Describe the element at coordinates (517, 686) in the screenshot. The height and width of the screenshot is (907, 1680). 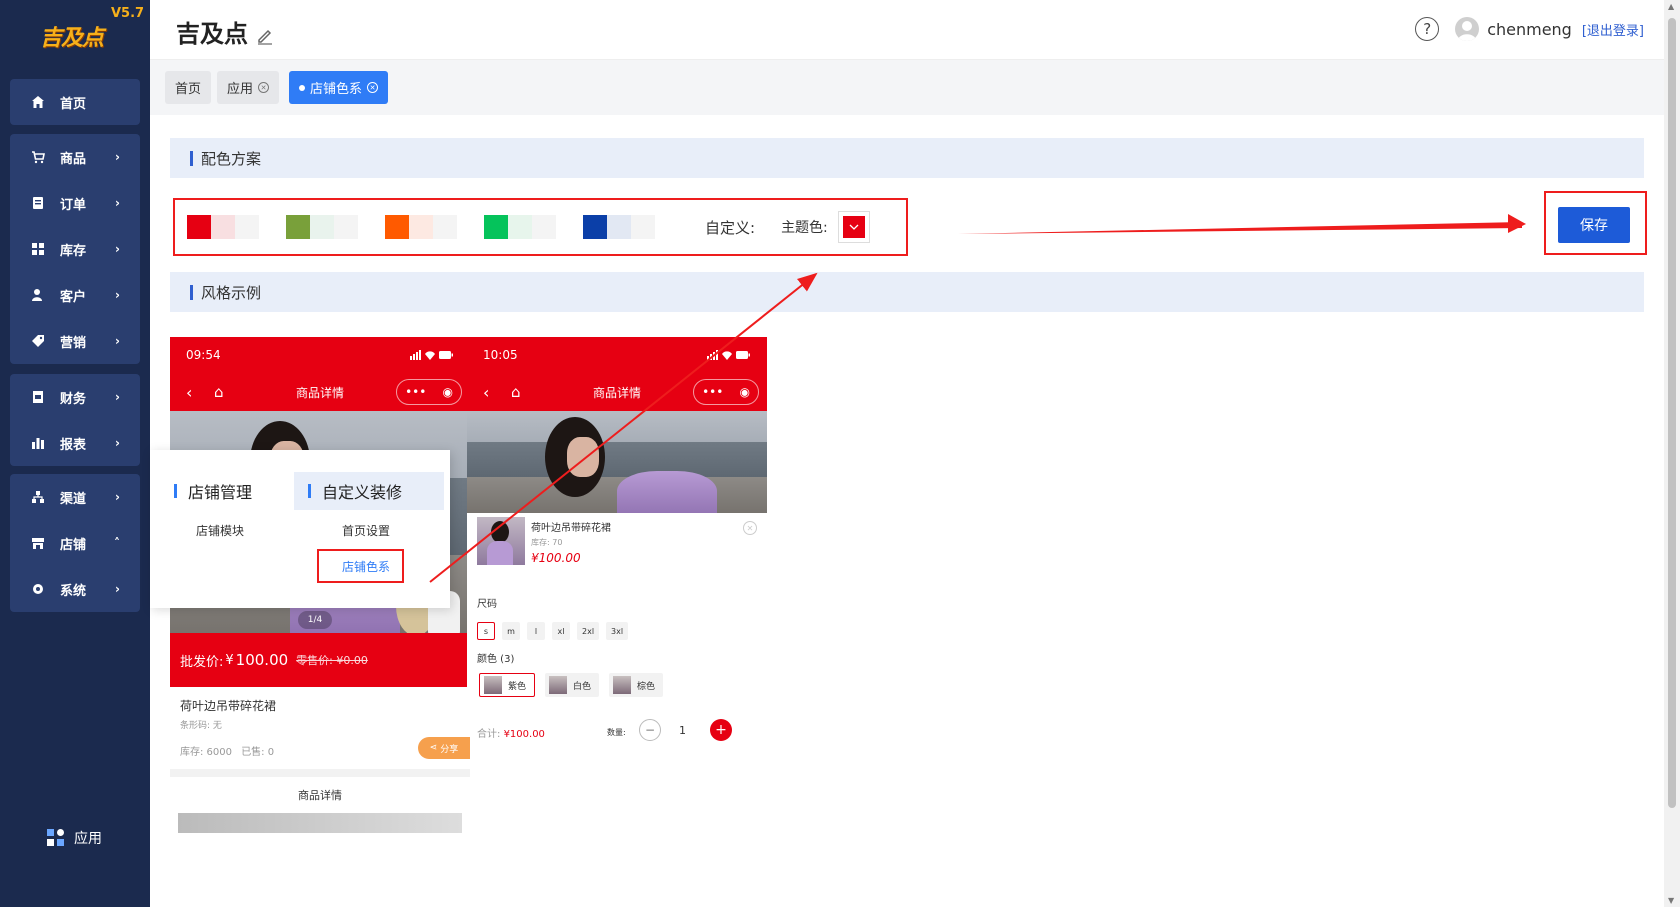
I see `color-option-label: 紫色` at that location.